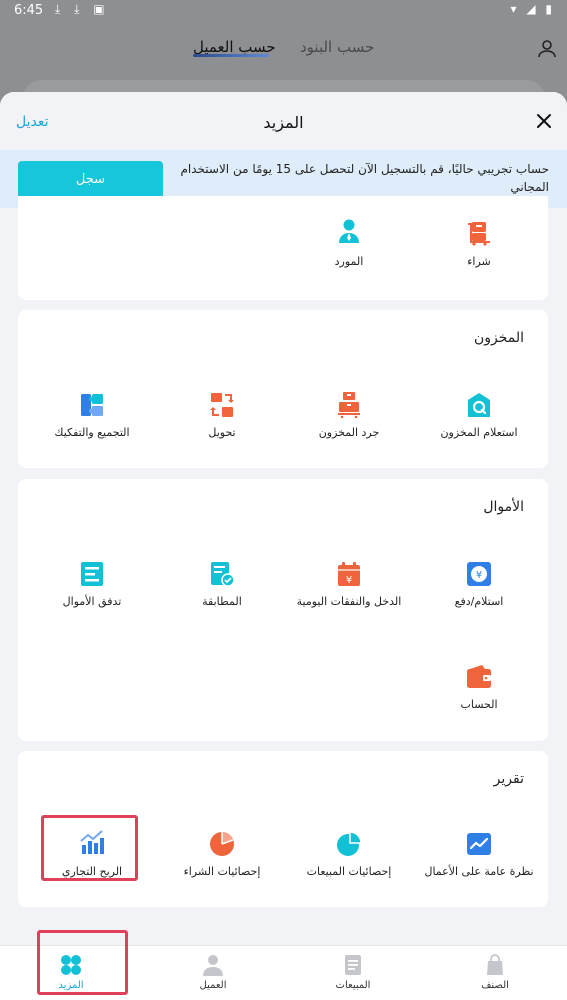 The width and height of the screenshot is (567, 1000). I want to click on nav-sales: المبيعات, so click(353, 973).